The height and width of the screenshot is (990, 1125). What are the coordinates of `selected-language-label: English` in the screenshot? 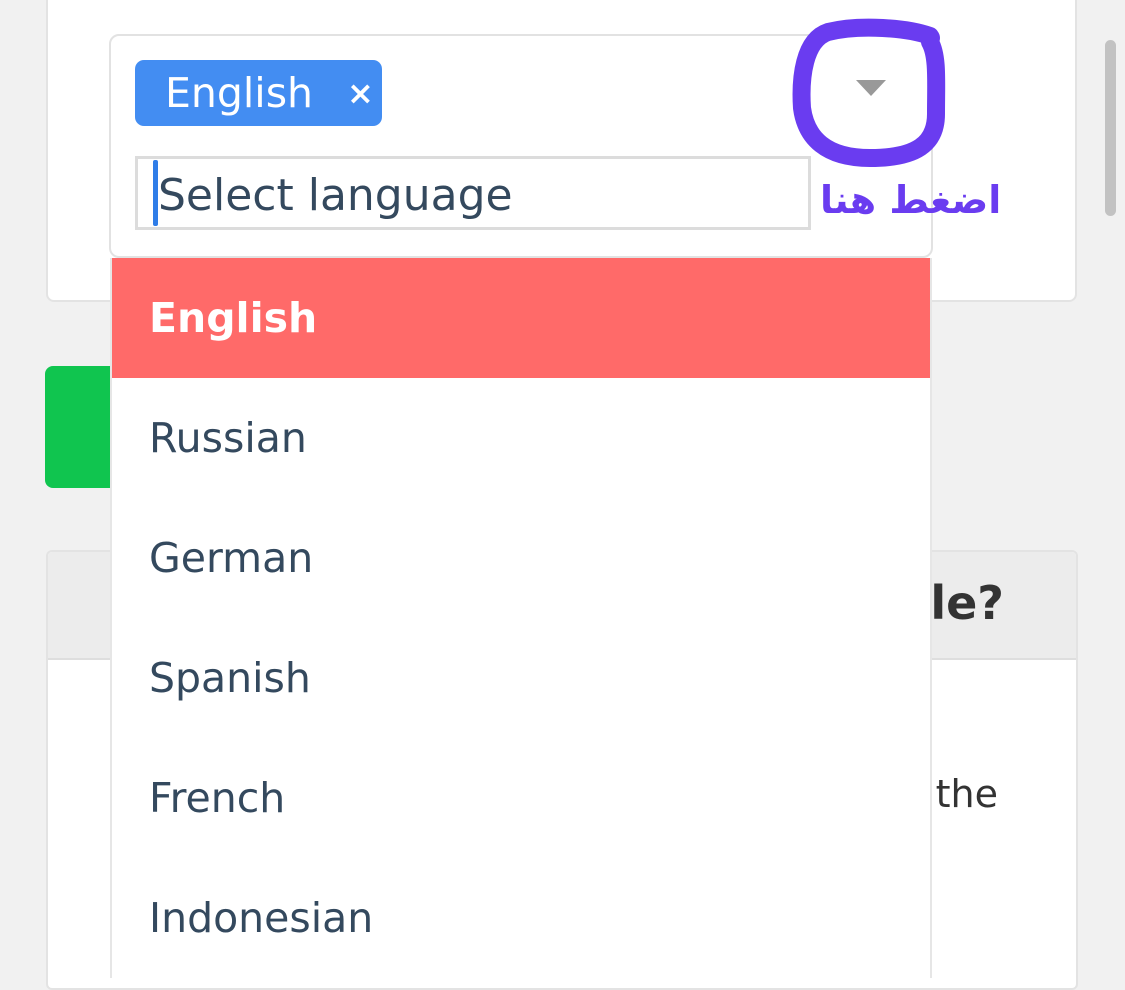 It's located at (239, 93).